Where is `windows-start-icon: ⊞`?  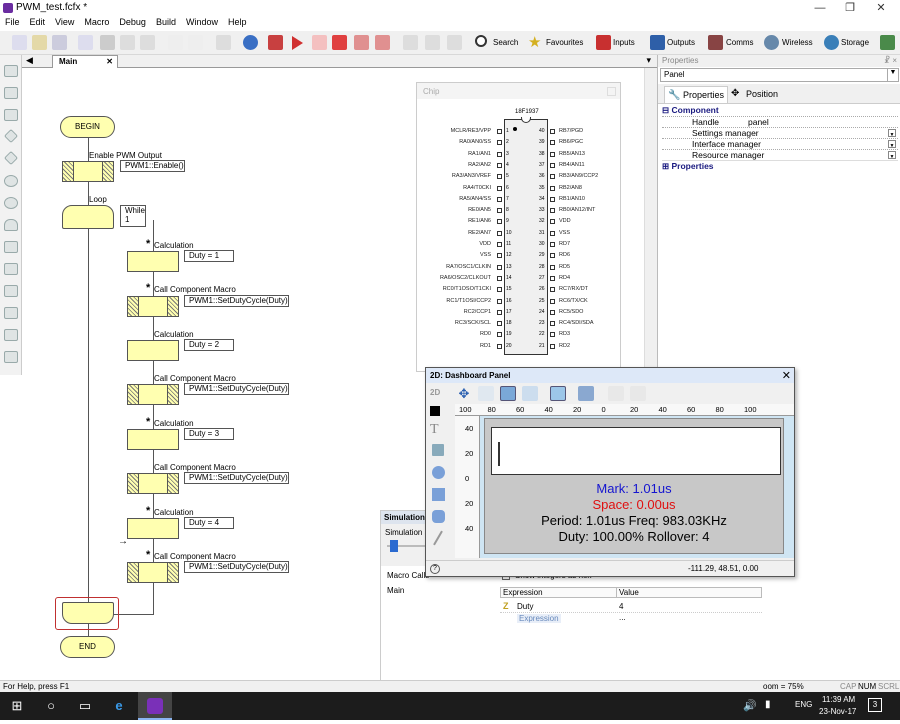 windows-start-icon: ⊞ is located at coordinates (17, 706).